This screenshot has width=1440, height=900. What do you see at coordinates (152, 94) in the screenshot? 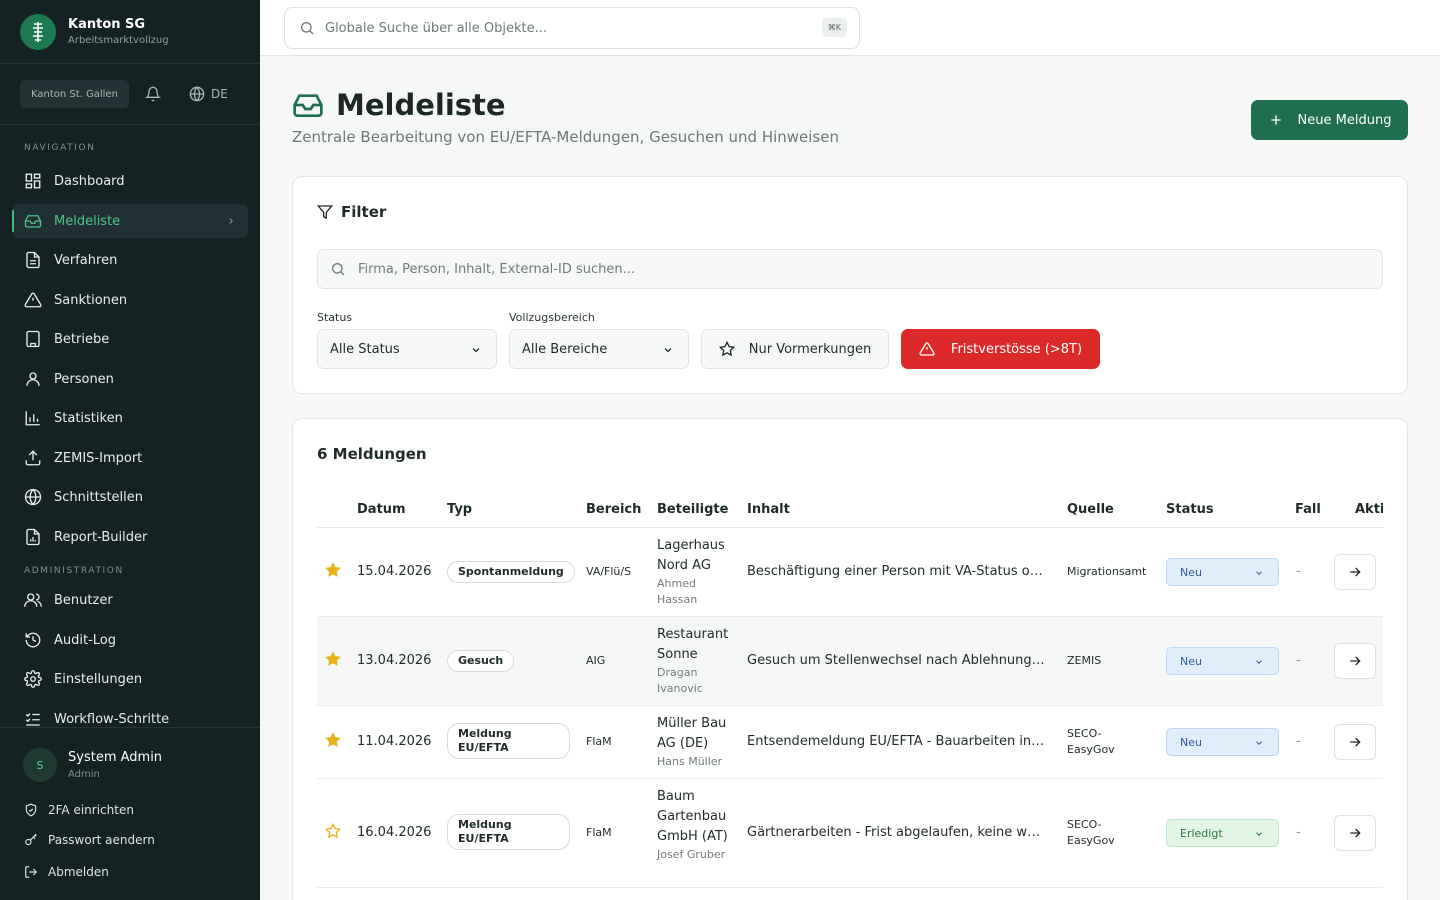
I see `bell-icon` at bounding box center [152, 94].